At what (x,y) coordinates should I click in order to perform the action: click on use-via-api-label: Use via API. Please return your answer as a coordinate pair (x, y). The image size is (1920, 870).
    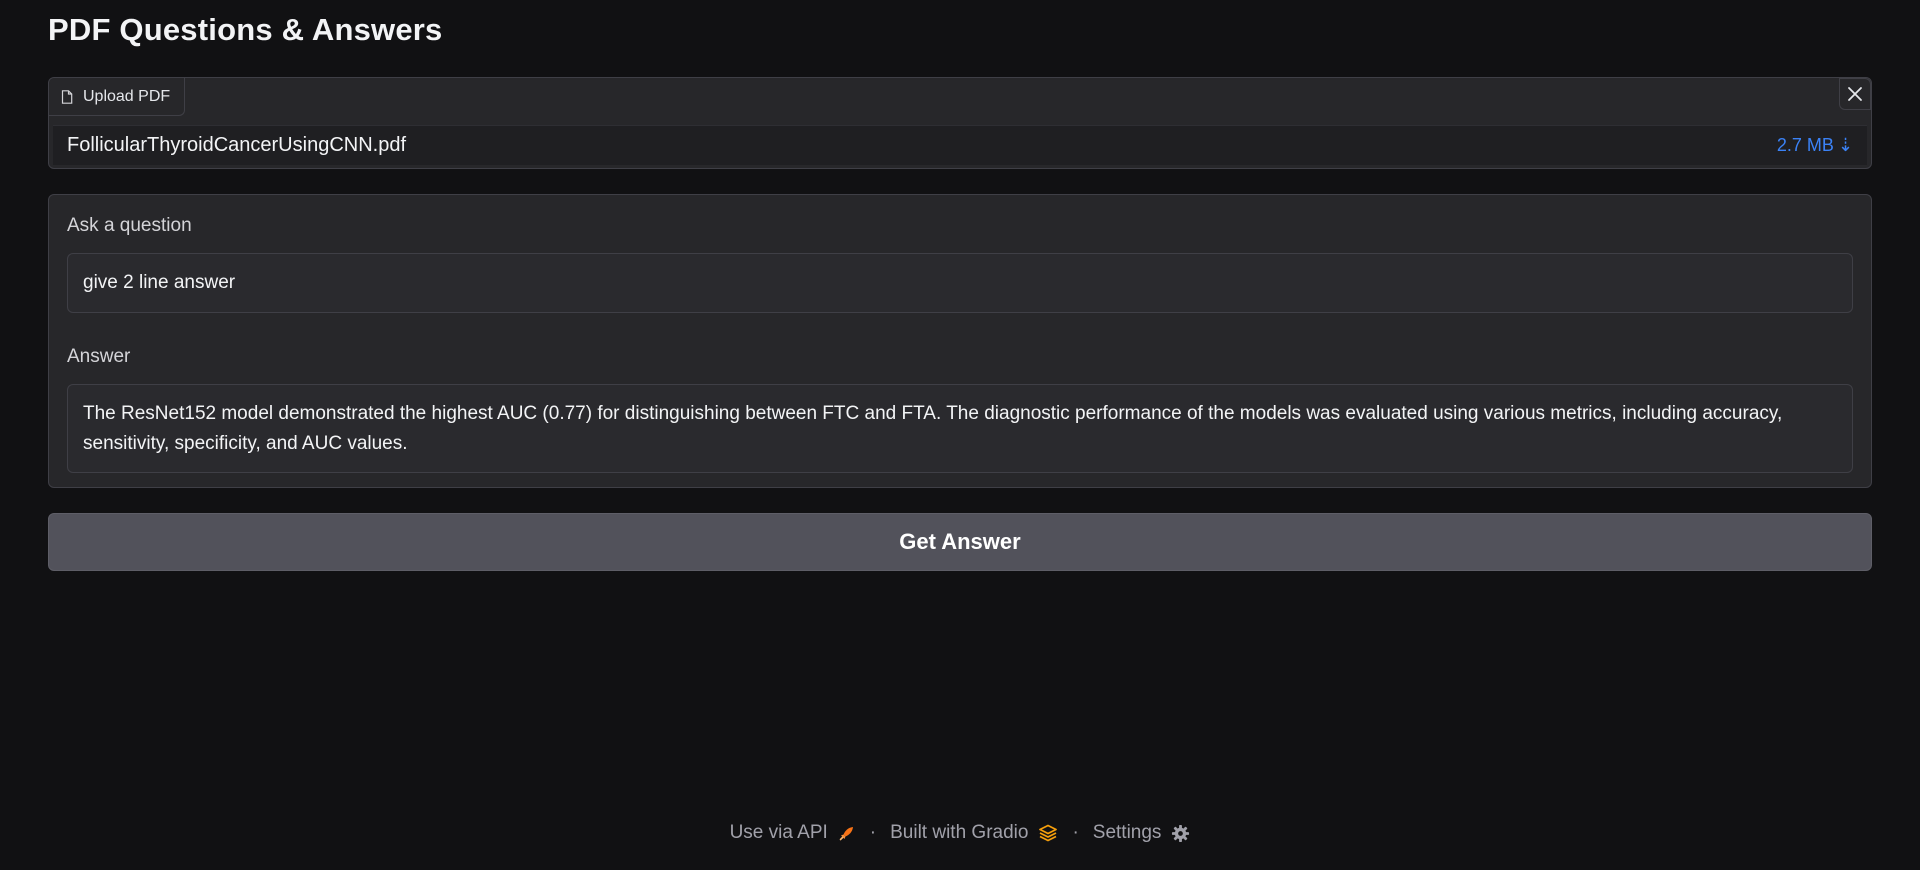
    Looking at the image, I should click on (778, 832).